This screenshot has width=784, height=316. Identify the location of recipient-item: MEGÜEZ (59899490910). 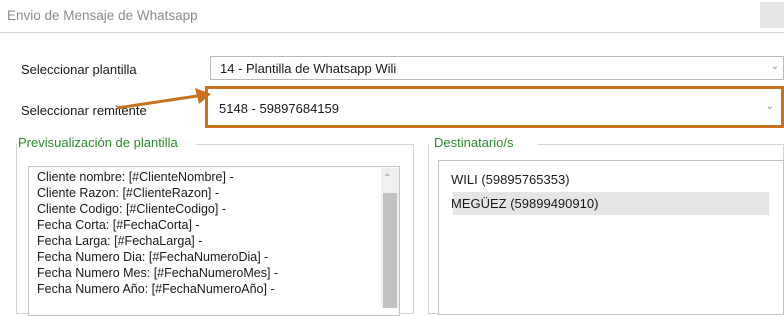
(524, 203).